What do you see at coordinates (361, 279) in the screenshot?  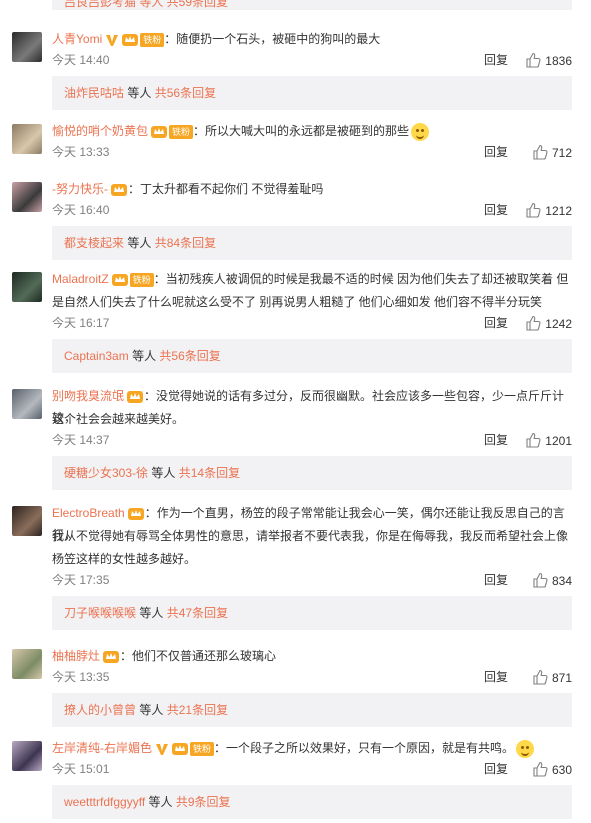 I see `comment-body: ：当初残疾人被调侃的时候是我最不适的时候 因为他们失去了却还被取笑着 但` at bounding box center [361, 279].